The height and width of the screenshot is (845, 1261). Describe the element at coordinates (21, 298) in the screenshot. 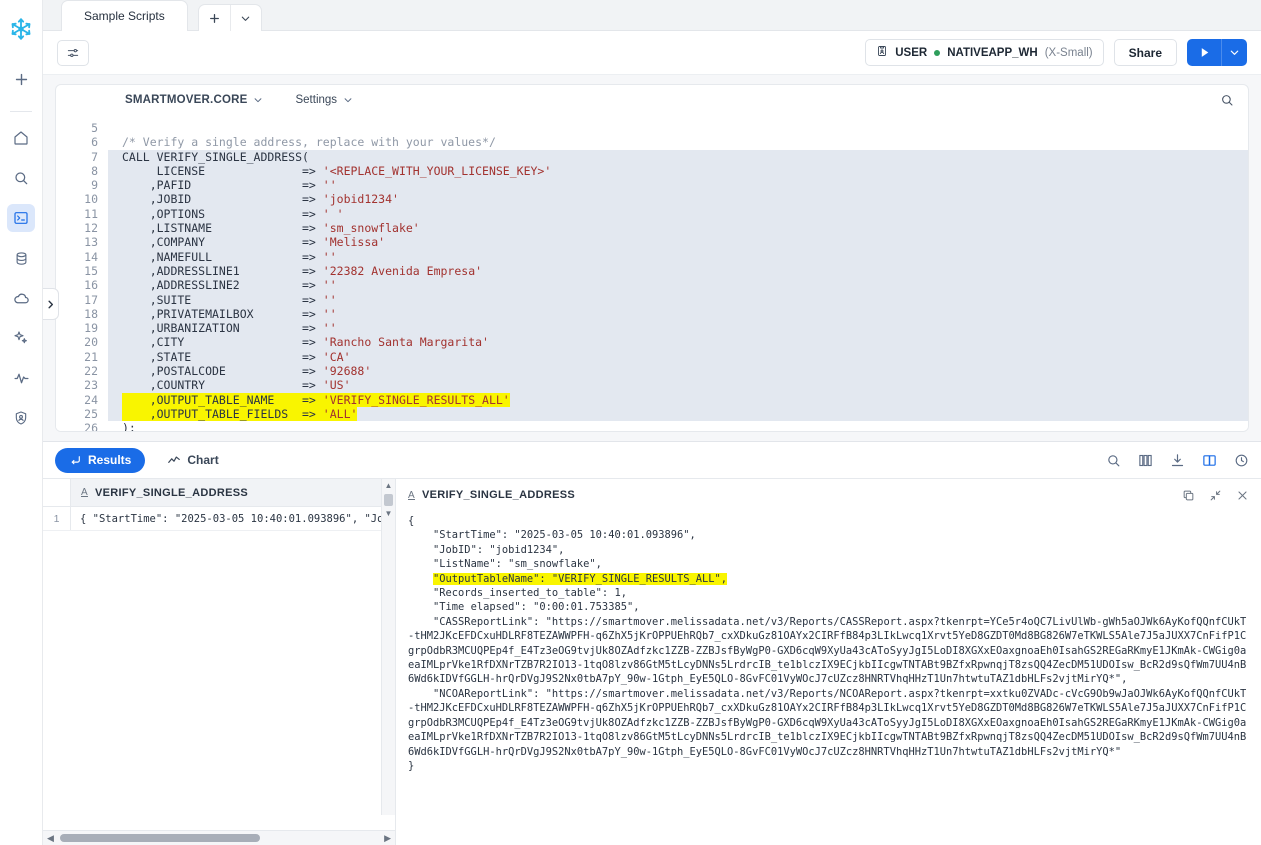

I see `cloud-icon` at that location.